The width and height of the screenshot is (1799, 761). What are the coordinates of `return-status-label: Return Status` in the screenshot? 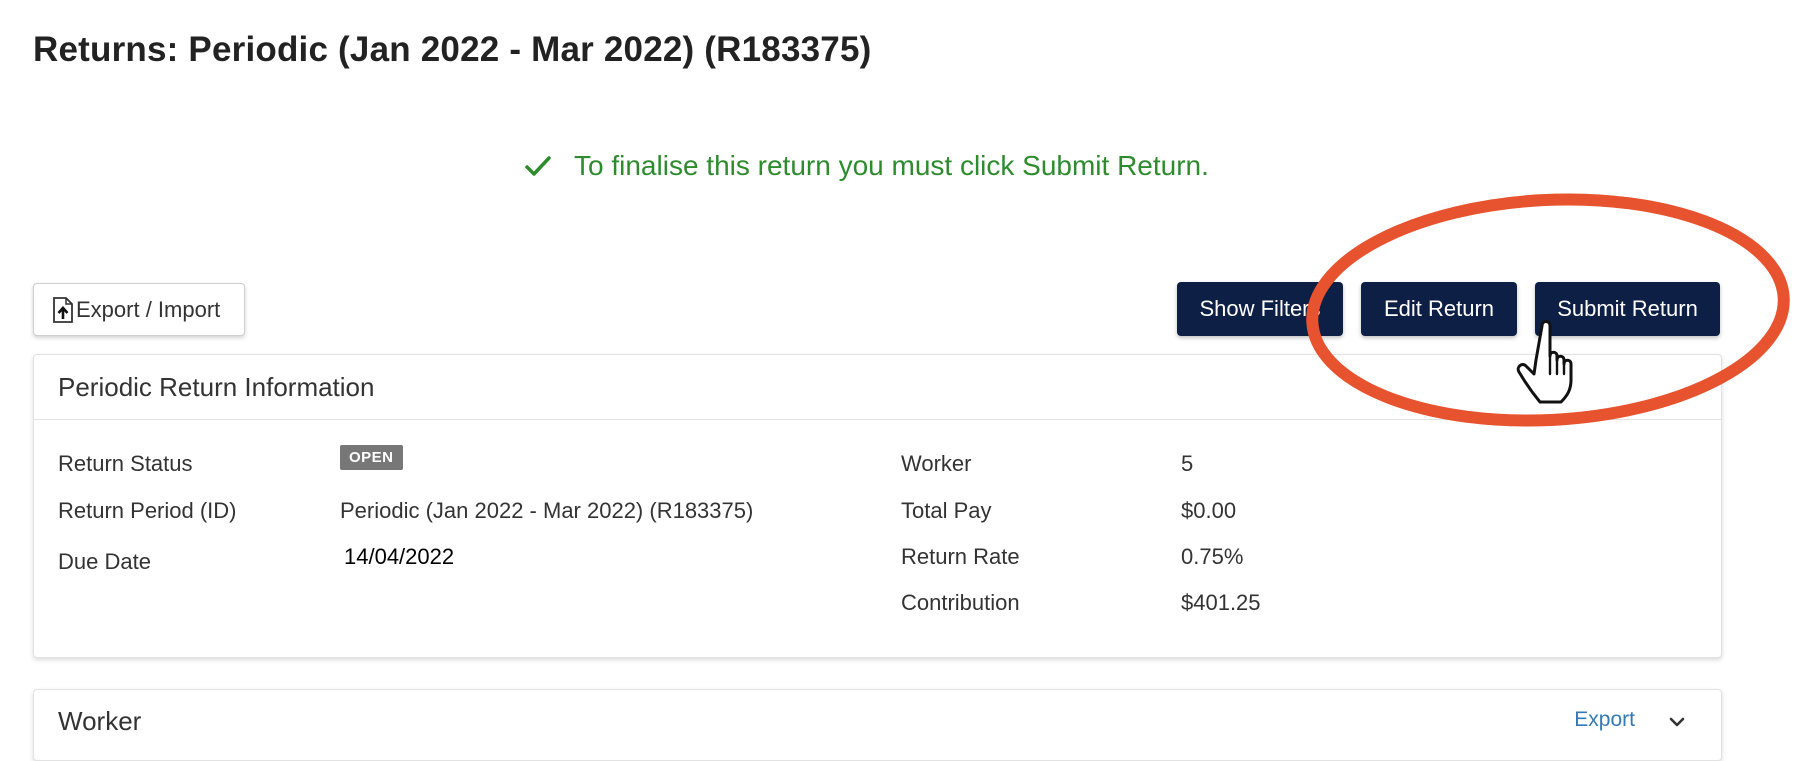 It's located at (125, 463).